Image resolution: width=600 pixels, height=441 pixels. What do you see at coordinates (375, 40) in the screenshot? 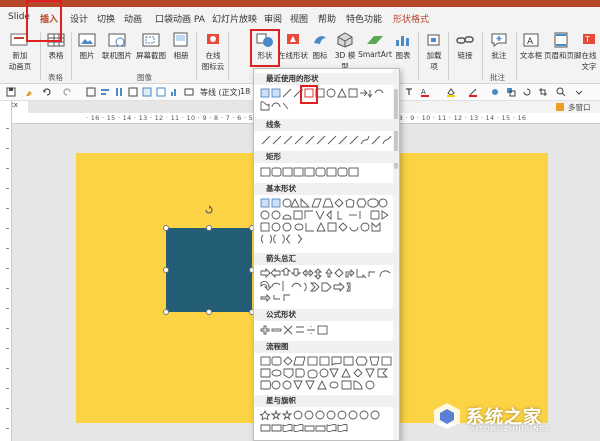
I see `smartart-icon` at bounding box center [375, 40].